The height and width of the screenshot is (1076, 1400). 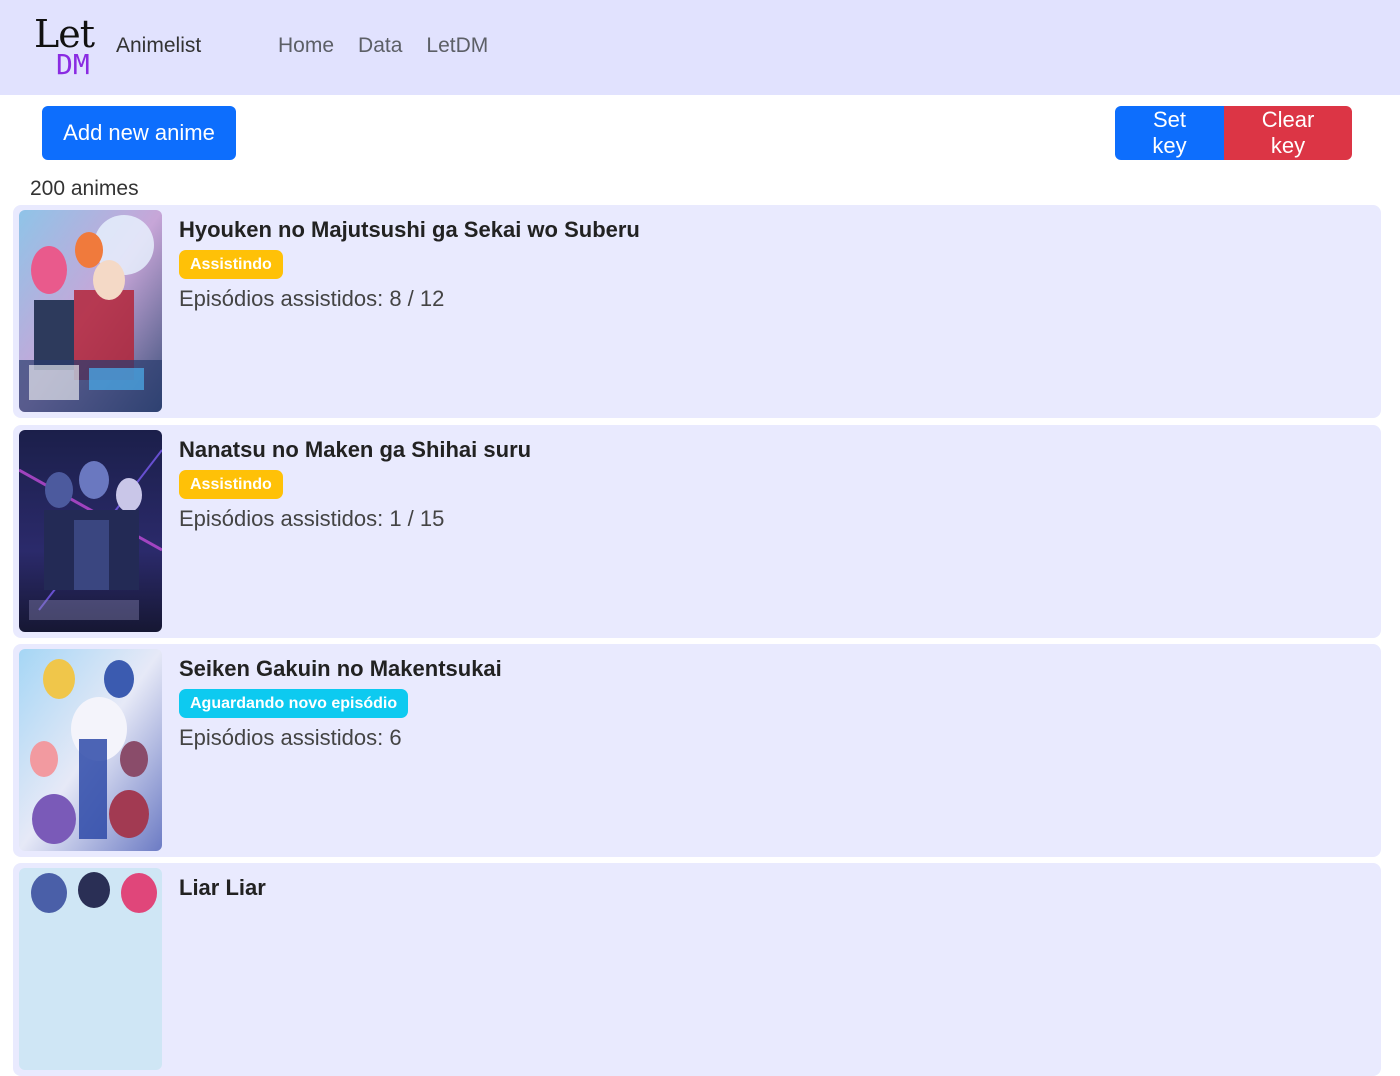 I want to click on nav-links: Home Data LetDM, so click(x=383, y=46).